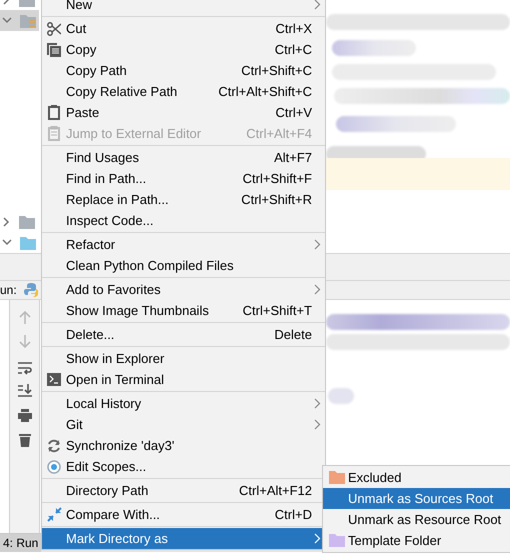  I want to click on shortcut-label: Ctrl+Alt+F12, so click(275, 490).